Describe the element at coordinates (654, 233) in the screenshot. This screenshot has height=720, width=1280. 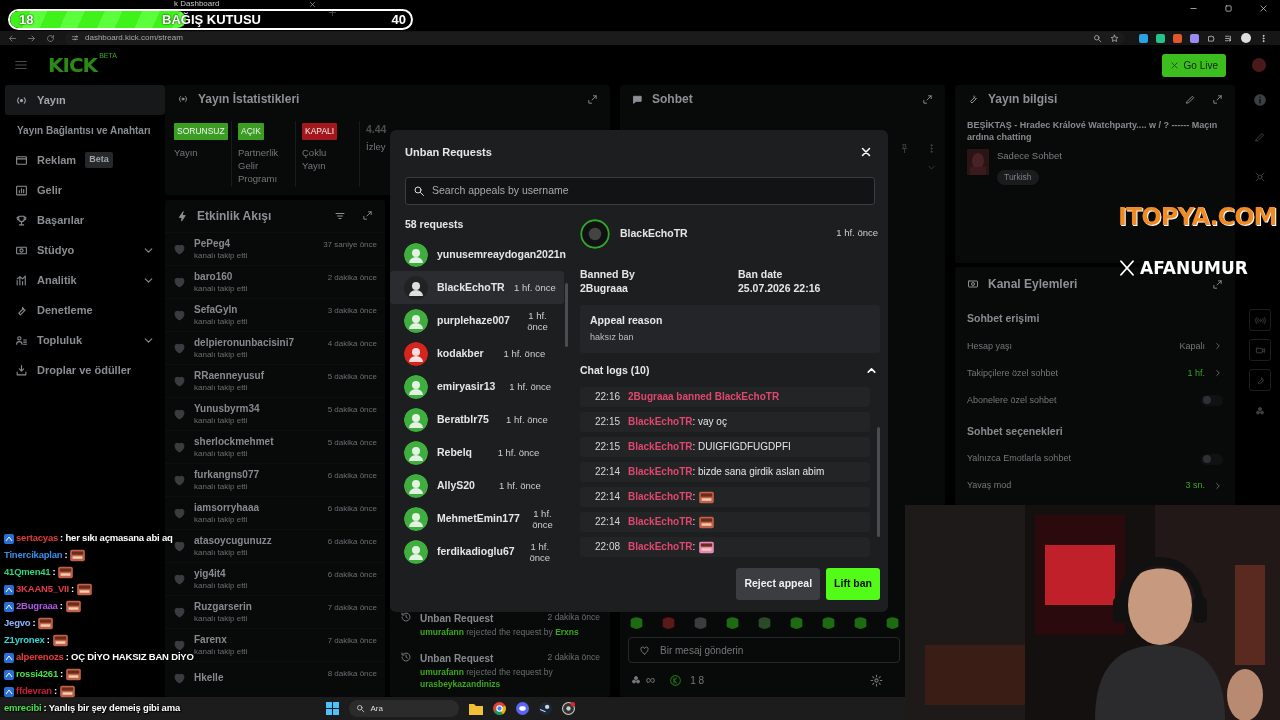
I see `user-name: BlackEchoTR` at that location.